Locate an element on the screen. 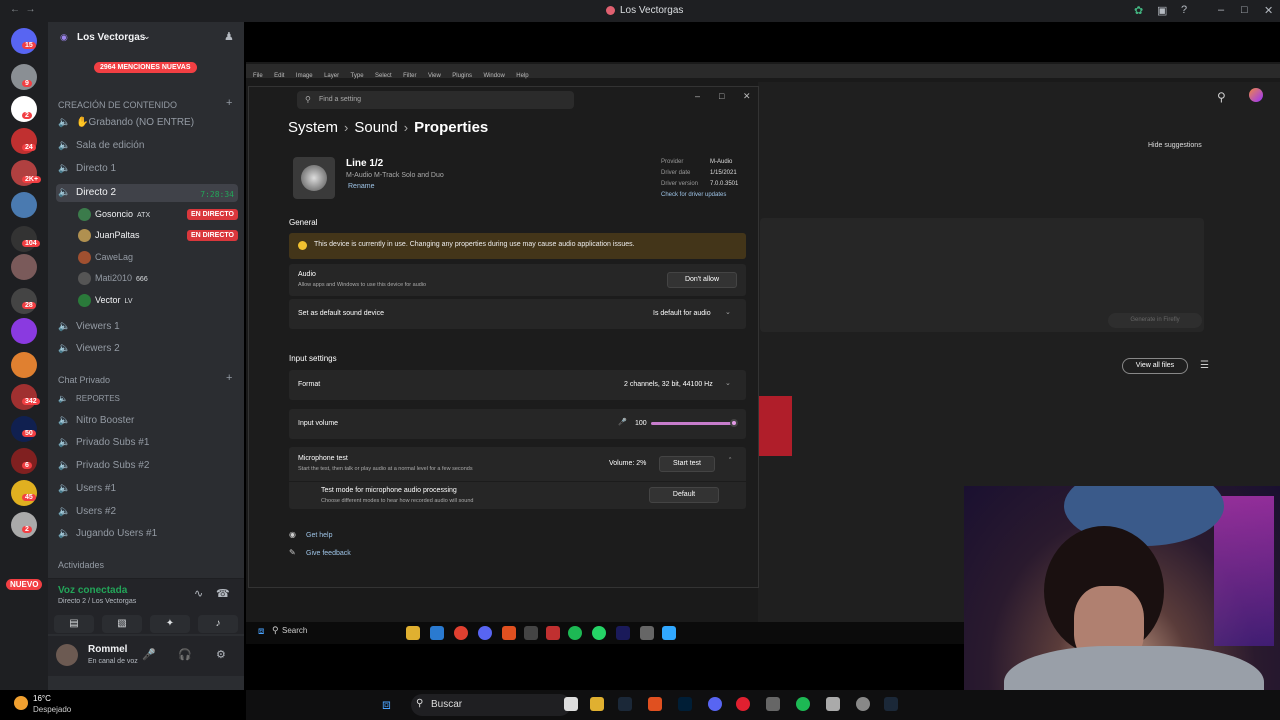  menu-item: Window is located at coordinates (493, 76).